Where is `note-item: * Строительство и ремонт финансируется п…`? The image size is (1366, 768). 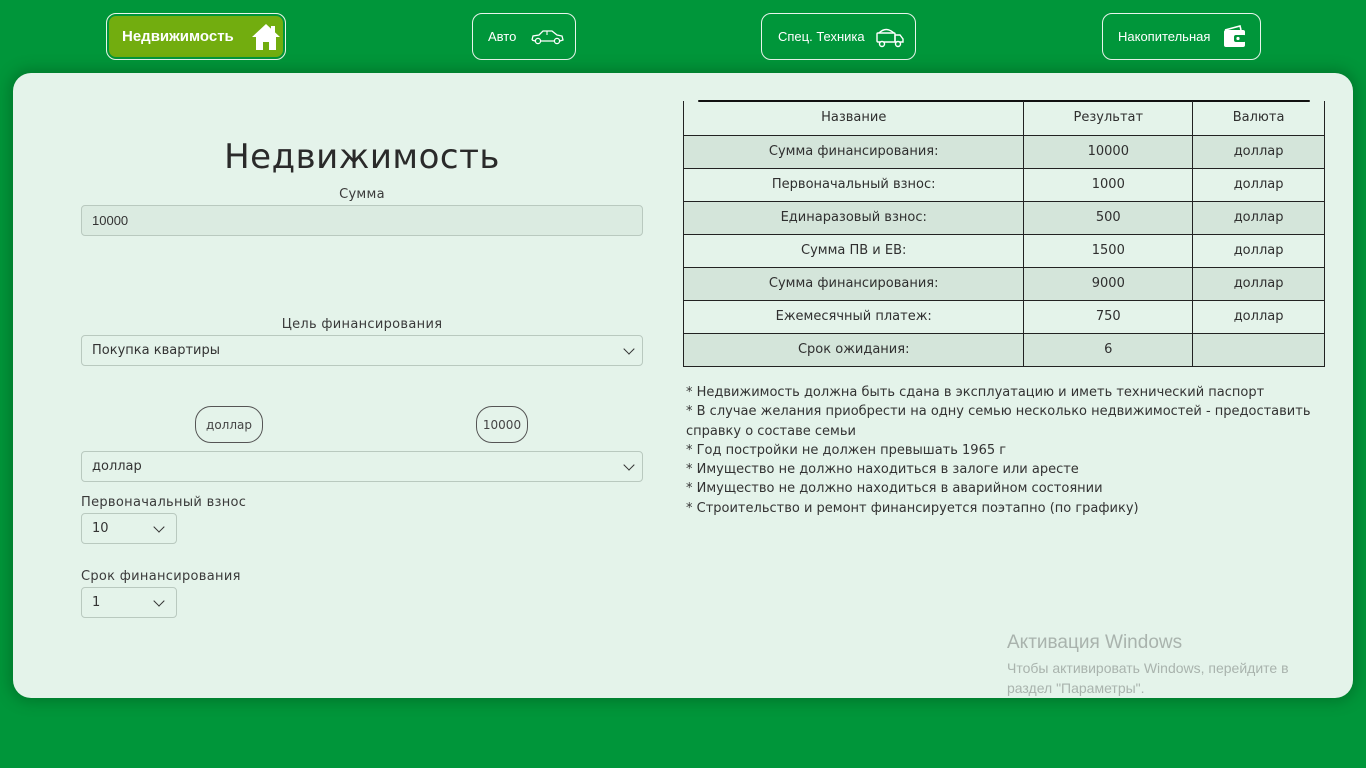
note-item: * Строительство и ремонт финансируется п… is located at coordinates (912, 508).